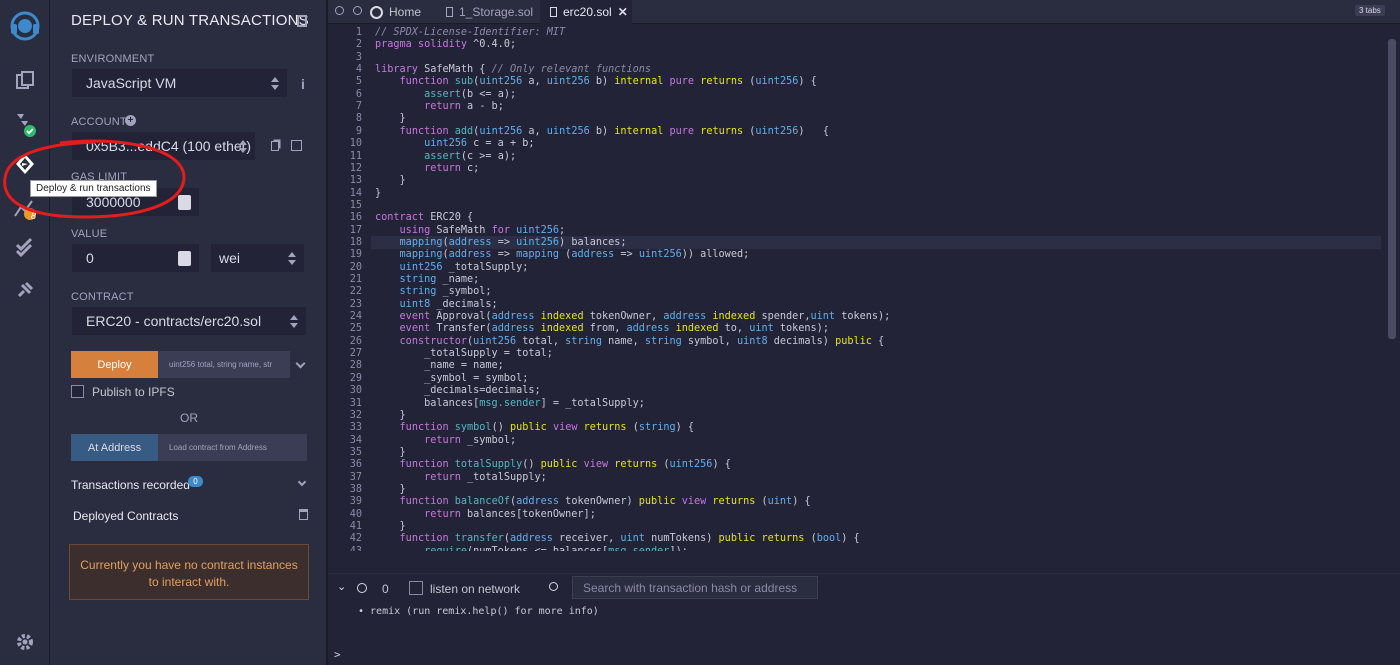 The width and height of the screenshot is (1400, 665). I want to click on search-icon, so click(553, 586).